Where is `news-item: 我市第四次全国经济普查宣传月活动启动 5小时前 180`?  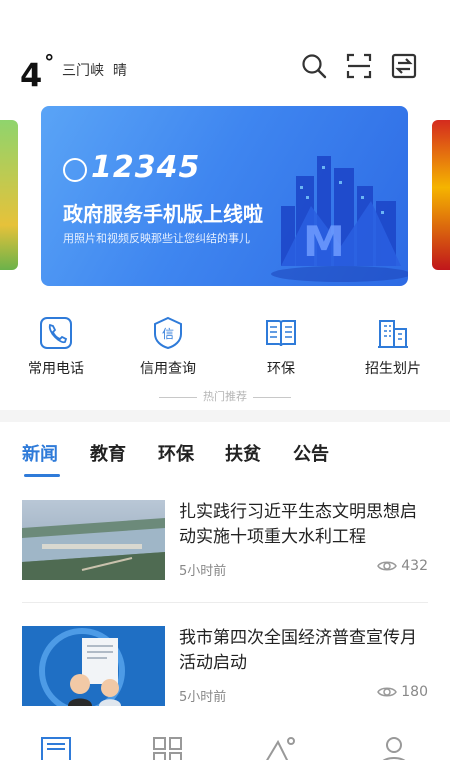 news-item: 我市第四次全国经济普查宣传月活动启动 5小时前 180 is located at coordinates (225, 668).